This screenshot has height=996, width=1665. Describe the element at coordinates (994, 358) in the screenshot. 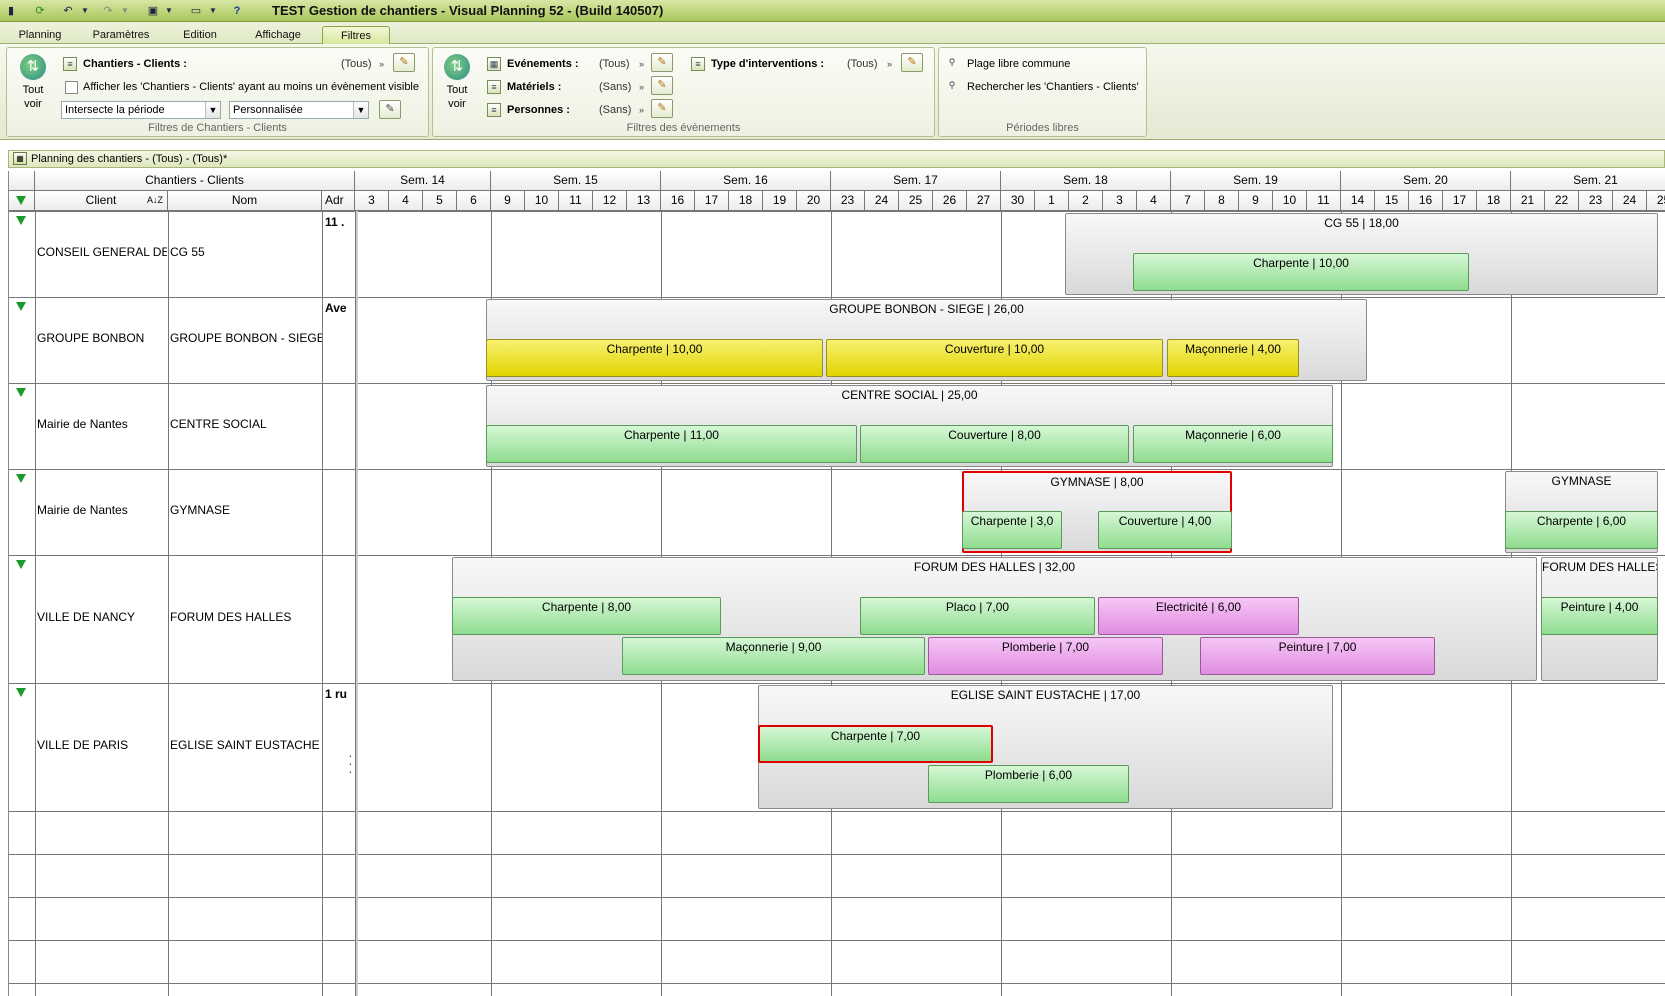

I see `intervention-bar: Couverture | 10,00` at that location.